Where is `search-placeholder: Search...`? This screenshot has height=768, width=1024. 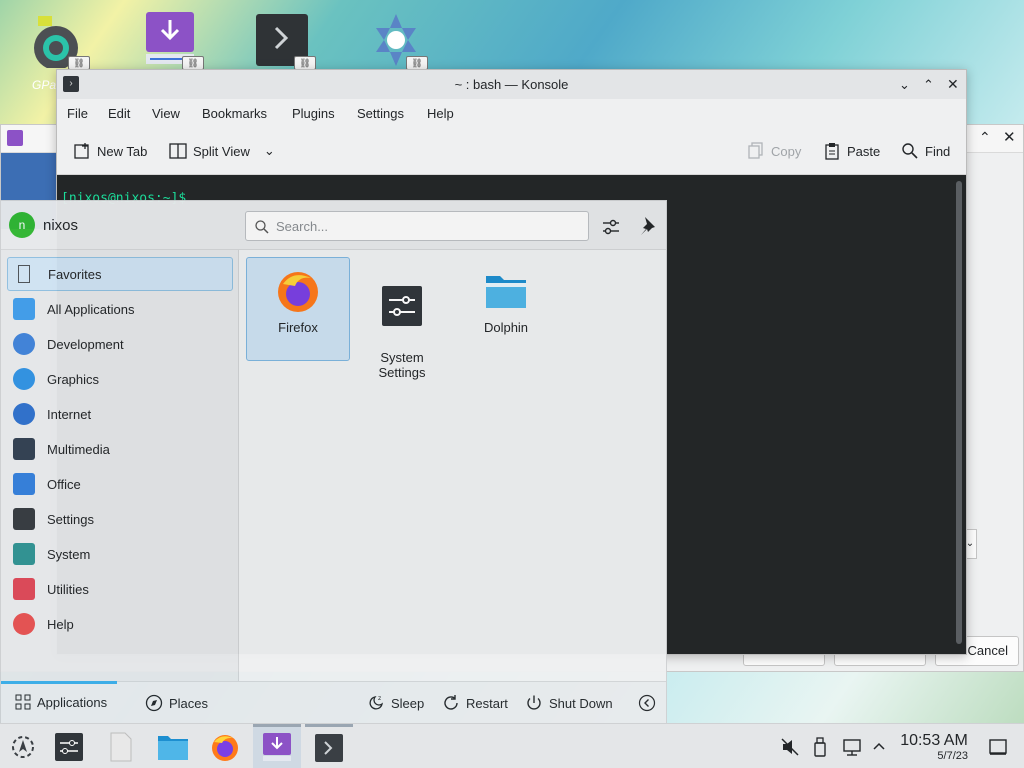
search-placeholder: Search... is located at coordinates (302, 226).